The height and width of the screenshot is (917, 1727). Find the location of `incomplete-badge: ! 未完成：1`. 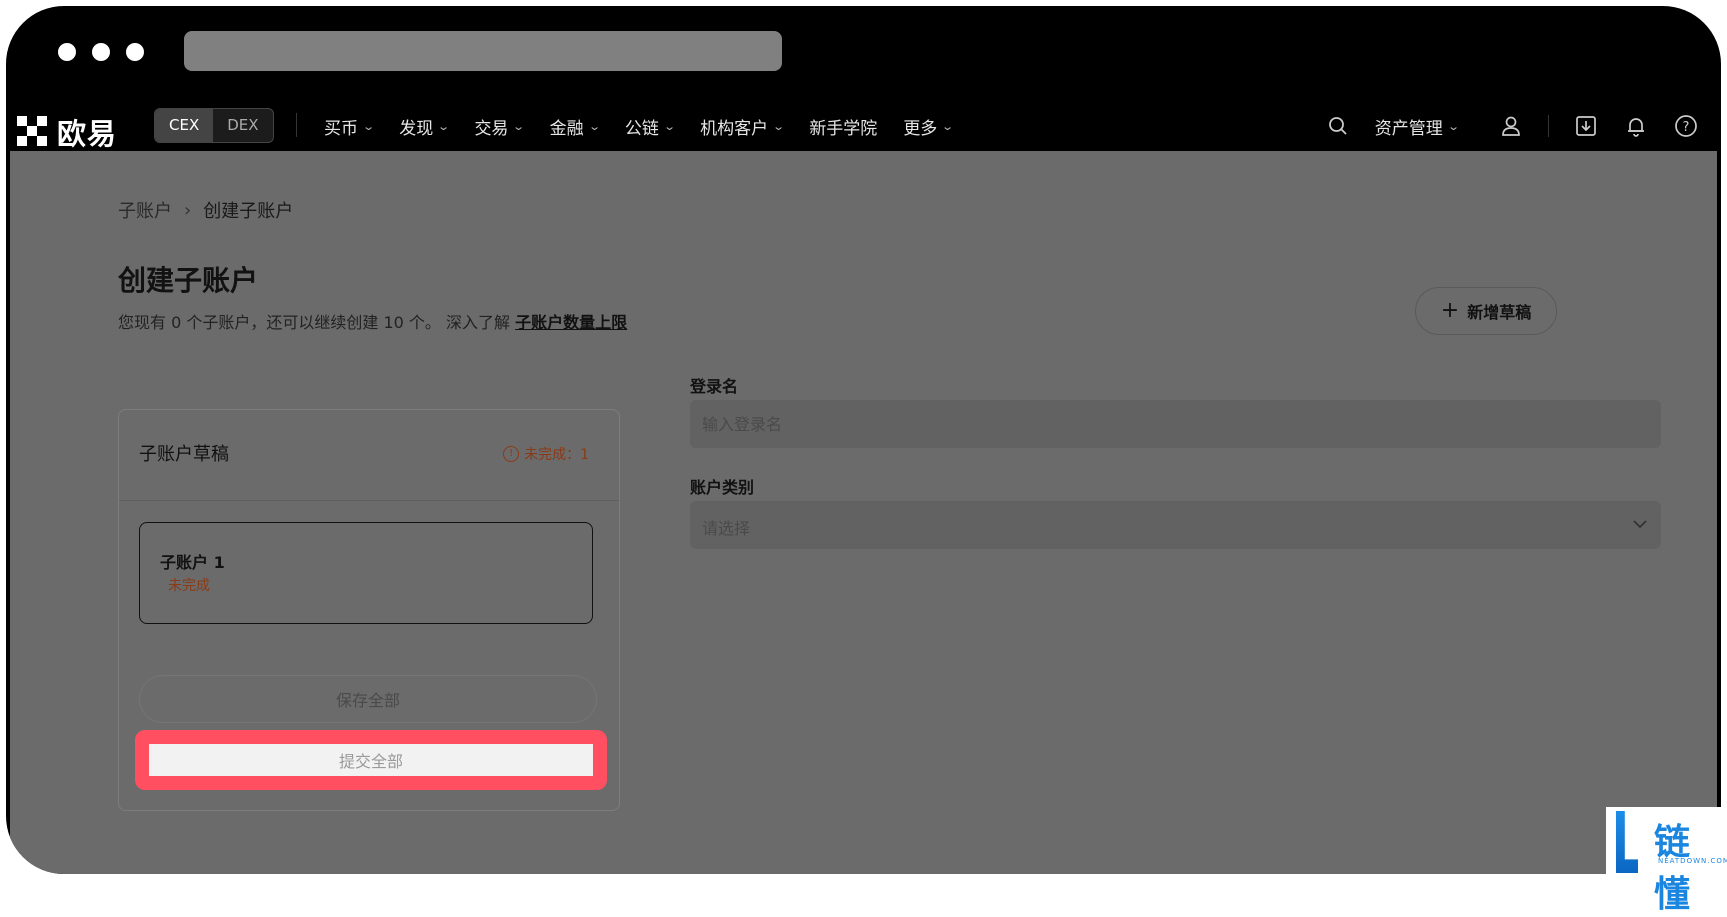

incomplete-badge: ! 未完成：1 is located at coordinates (546, 454).